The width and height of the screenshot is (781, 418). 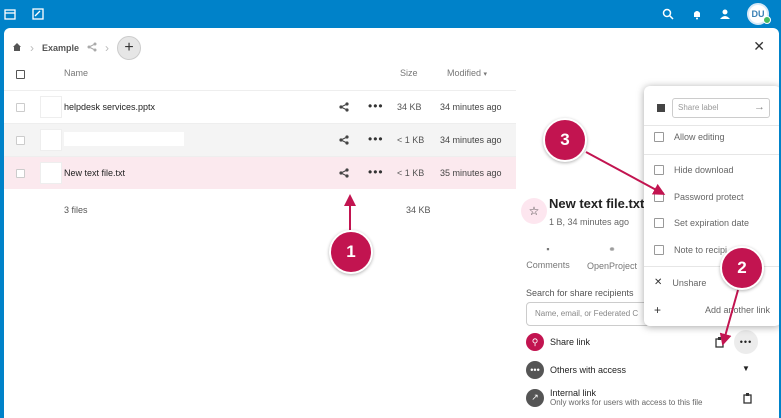 I want to click on contacts-icon, so click(x=725, y=14).